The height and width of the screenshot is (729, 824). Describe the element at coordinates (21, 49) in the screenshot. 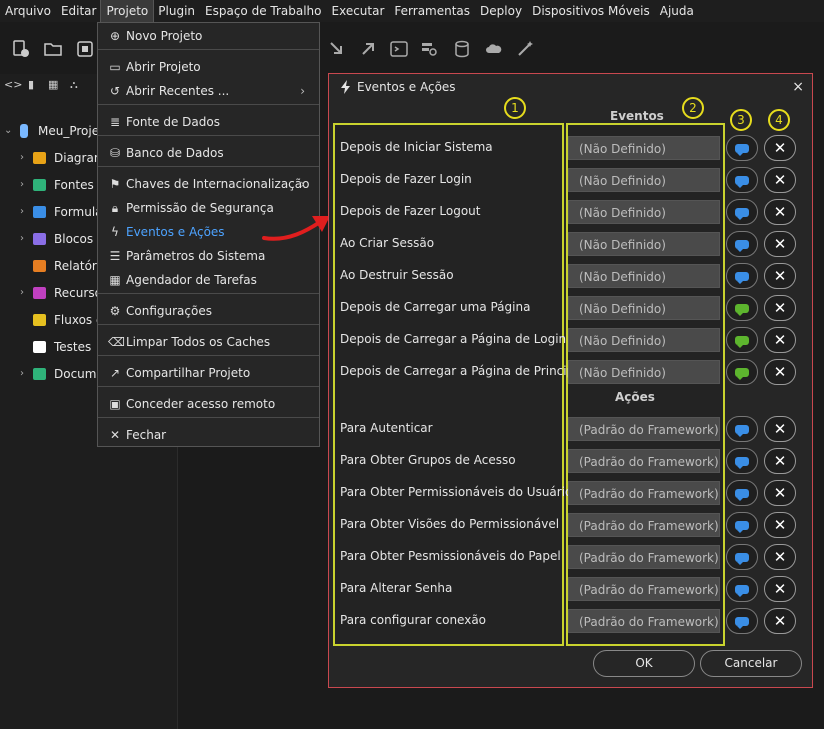

I see `new-file-icon` at that location.